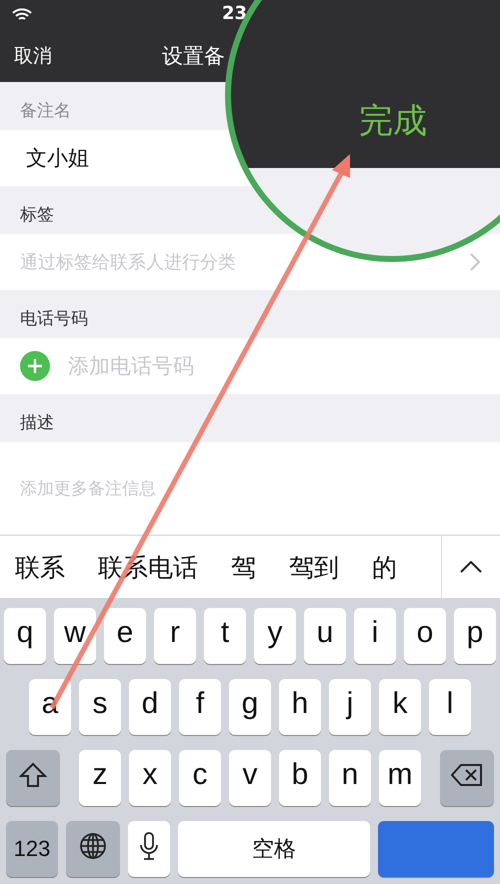 The height and width of the screenshot is (884, 500). What do you see at coordinates (384, 567) in the screenshot?
I see `candidate-word: 的` at bounding box center [384, 567].